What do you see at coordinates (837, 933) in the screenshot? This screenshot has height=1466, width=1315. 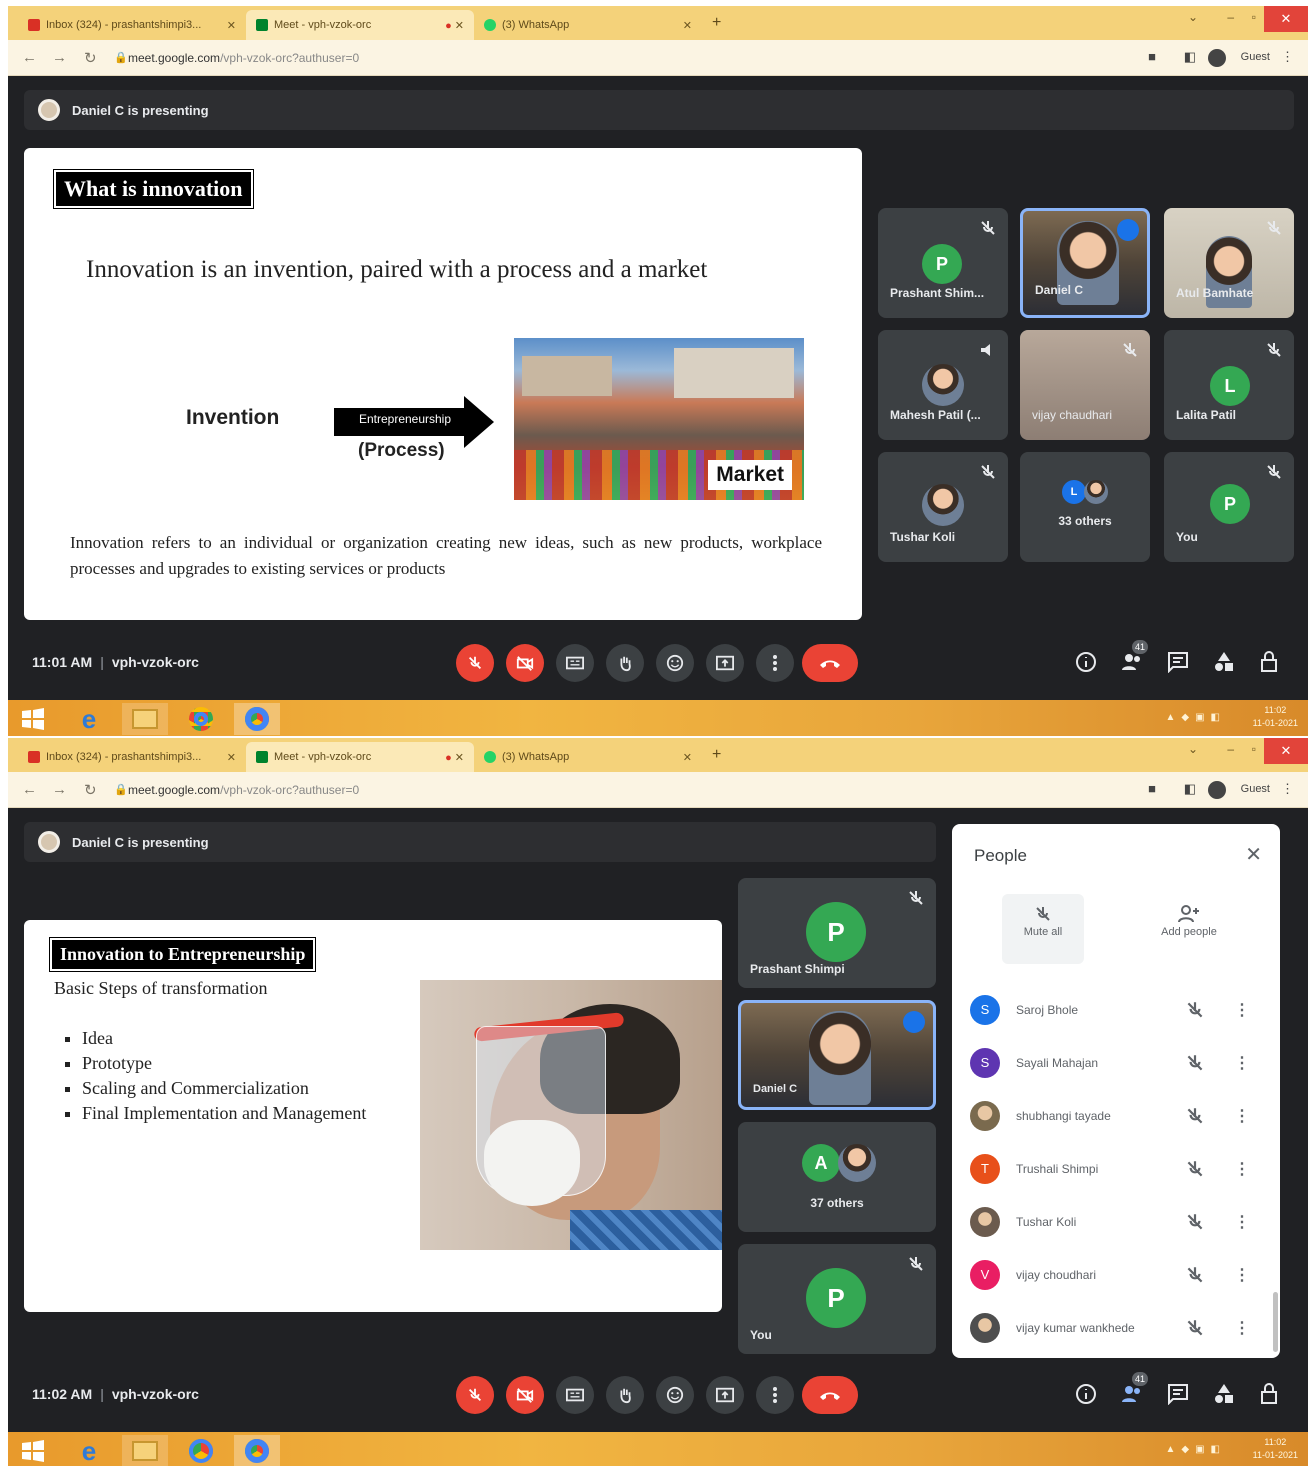 I see `participant-tile: P Prashant Shimpi` at bounding box center [837, 933].